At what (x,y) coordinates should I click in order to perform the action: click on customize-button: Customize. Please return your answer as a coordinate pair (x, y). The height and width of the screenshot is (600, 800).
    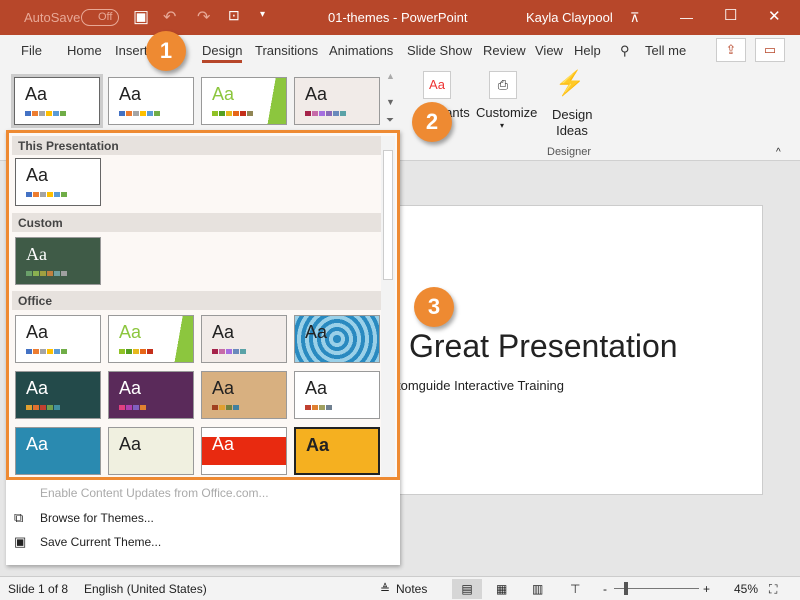
    Looking at the image, I should click on (506, 112).